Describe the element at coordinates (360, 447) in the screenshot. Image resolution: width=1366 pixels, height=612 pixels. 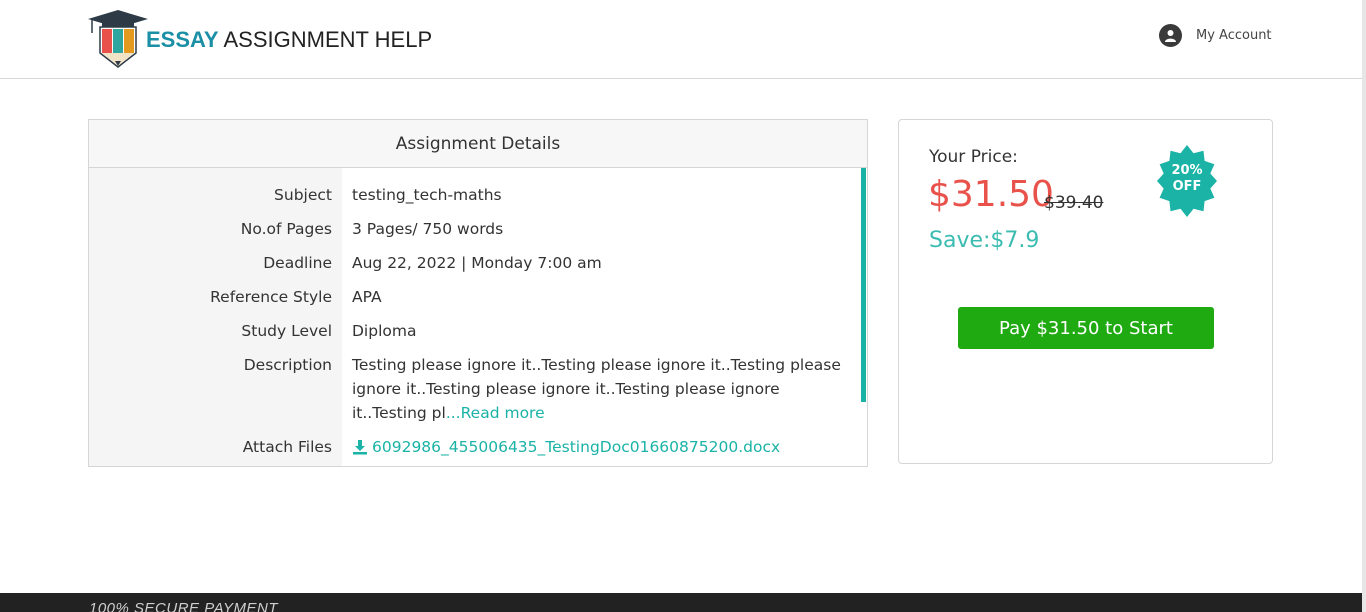
I see `download-icon` at that location.